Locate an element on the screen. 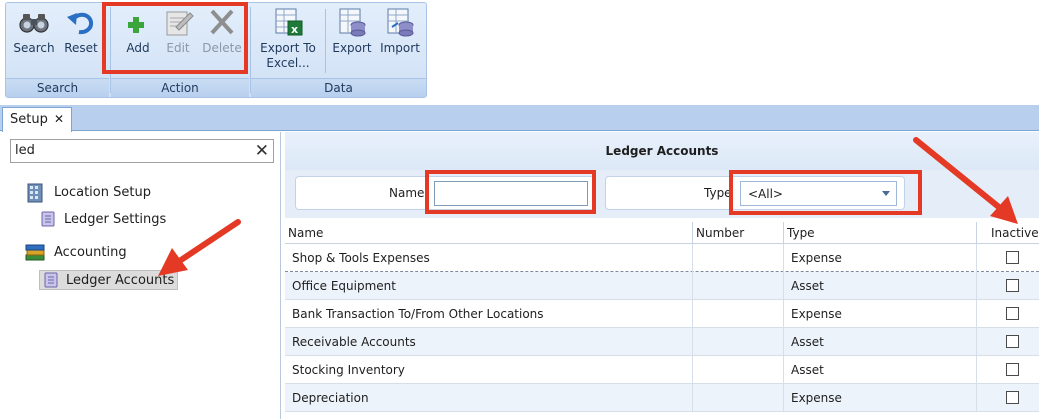 The width and height of the screenshot is (1039, 419). arrow-to-inactive-column is located at coordinates (965, 180).